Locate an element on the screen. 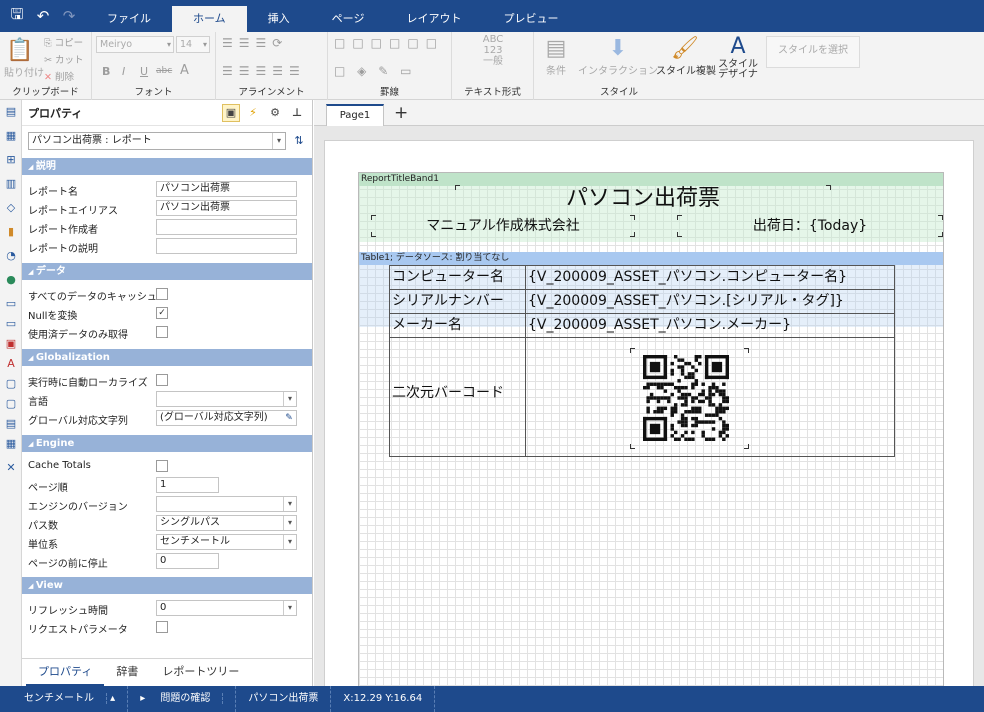  cache-totals-checkbox is located at coordinates (162, 466).